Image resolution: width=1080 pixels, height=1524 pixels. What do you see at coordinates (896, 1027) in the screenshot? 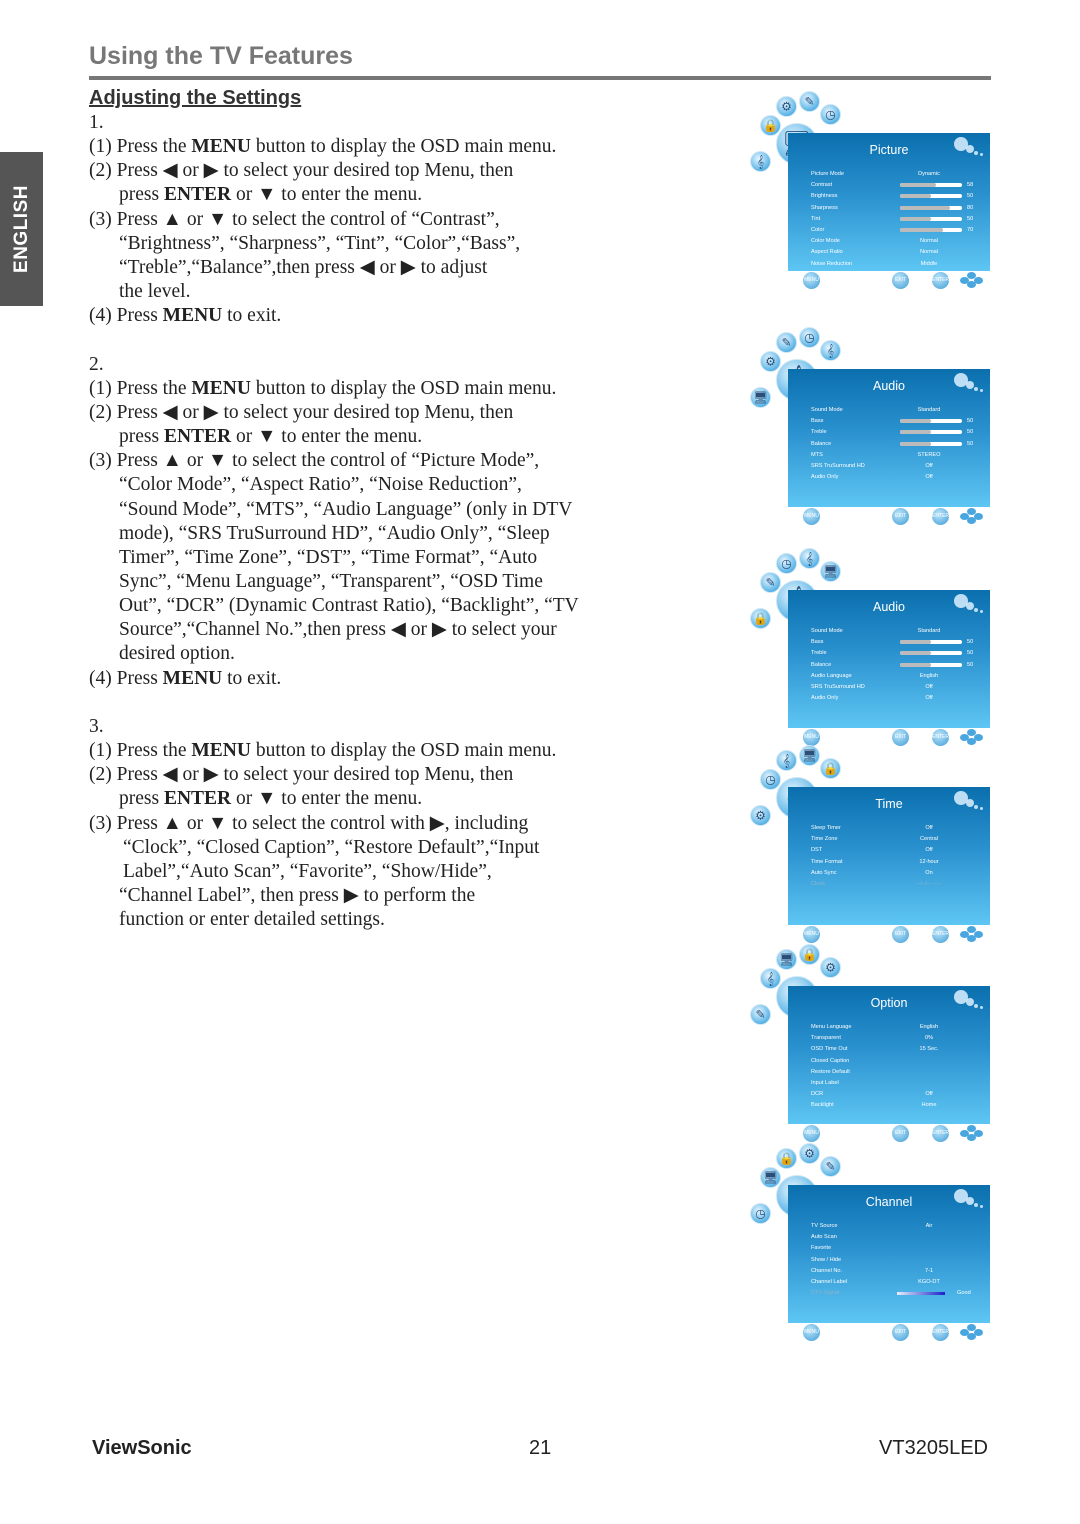
I see `osd-setting-row: Menu Language English` at bounding box center [896, 1027].